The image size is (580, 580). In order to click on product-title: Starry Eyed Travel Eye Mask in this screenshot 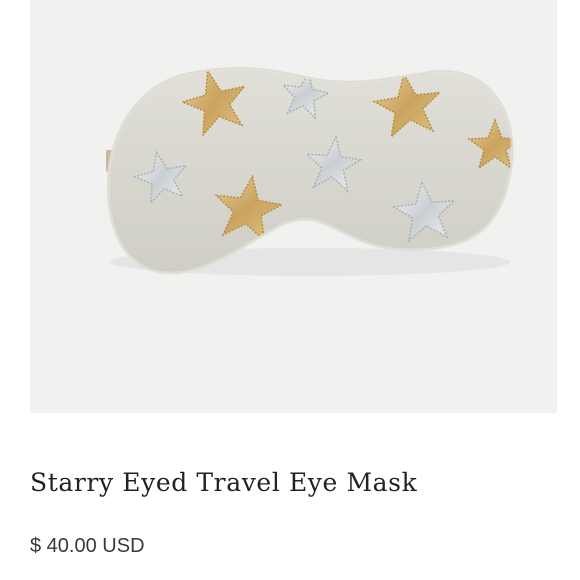, I will do `click(290, 482)`.